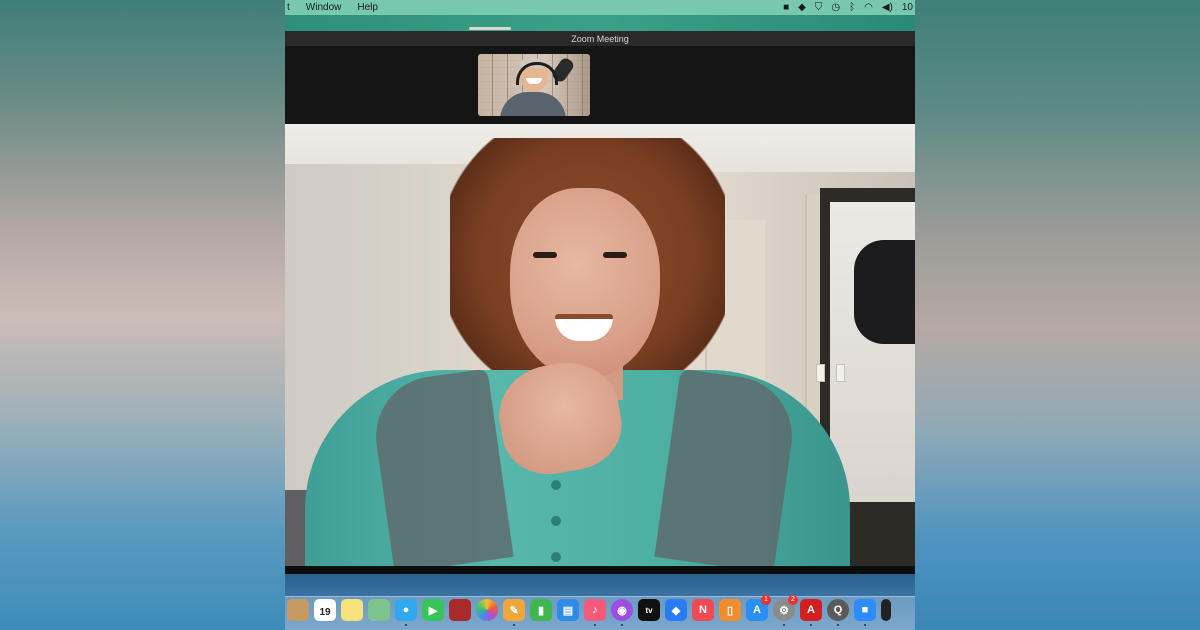  Describe the element at coordinates (534, 85) in the screenshot. I see `participant-thumbnail` at that location.